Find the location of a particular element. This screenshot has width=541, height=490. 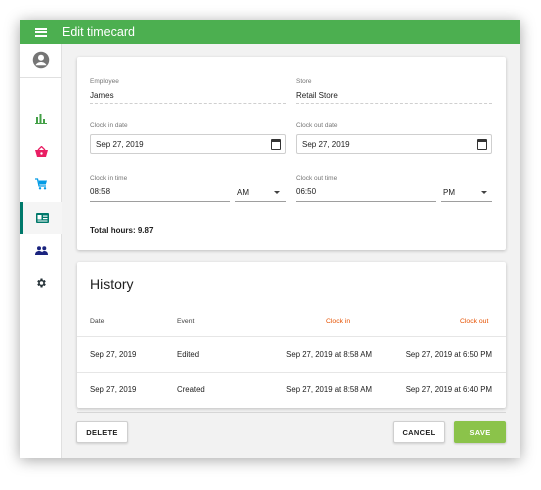

clock-out-ampm-underline is located at coordinates (466, 201).